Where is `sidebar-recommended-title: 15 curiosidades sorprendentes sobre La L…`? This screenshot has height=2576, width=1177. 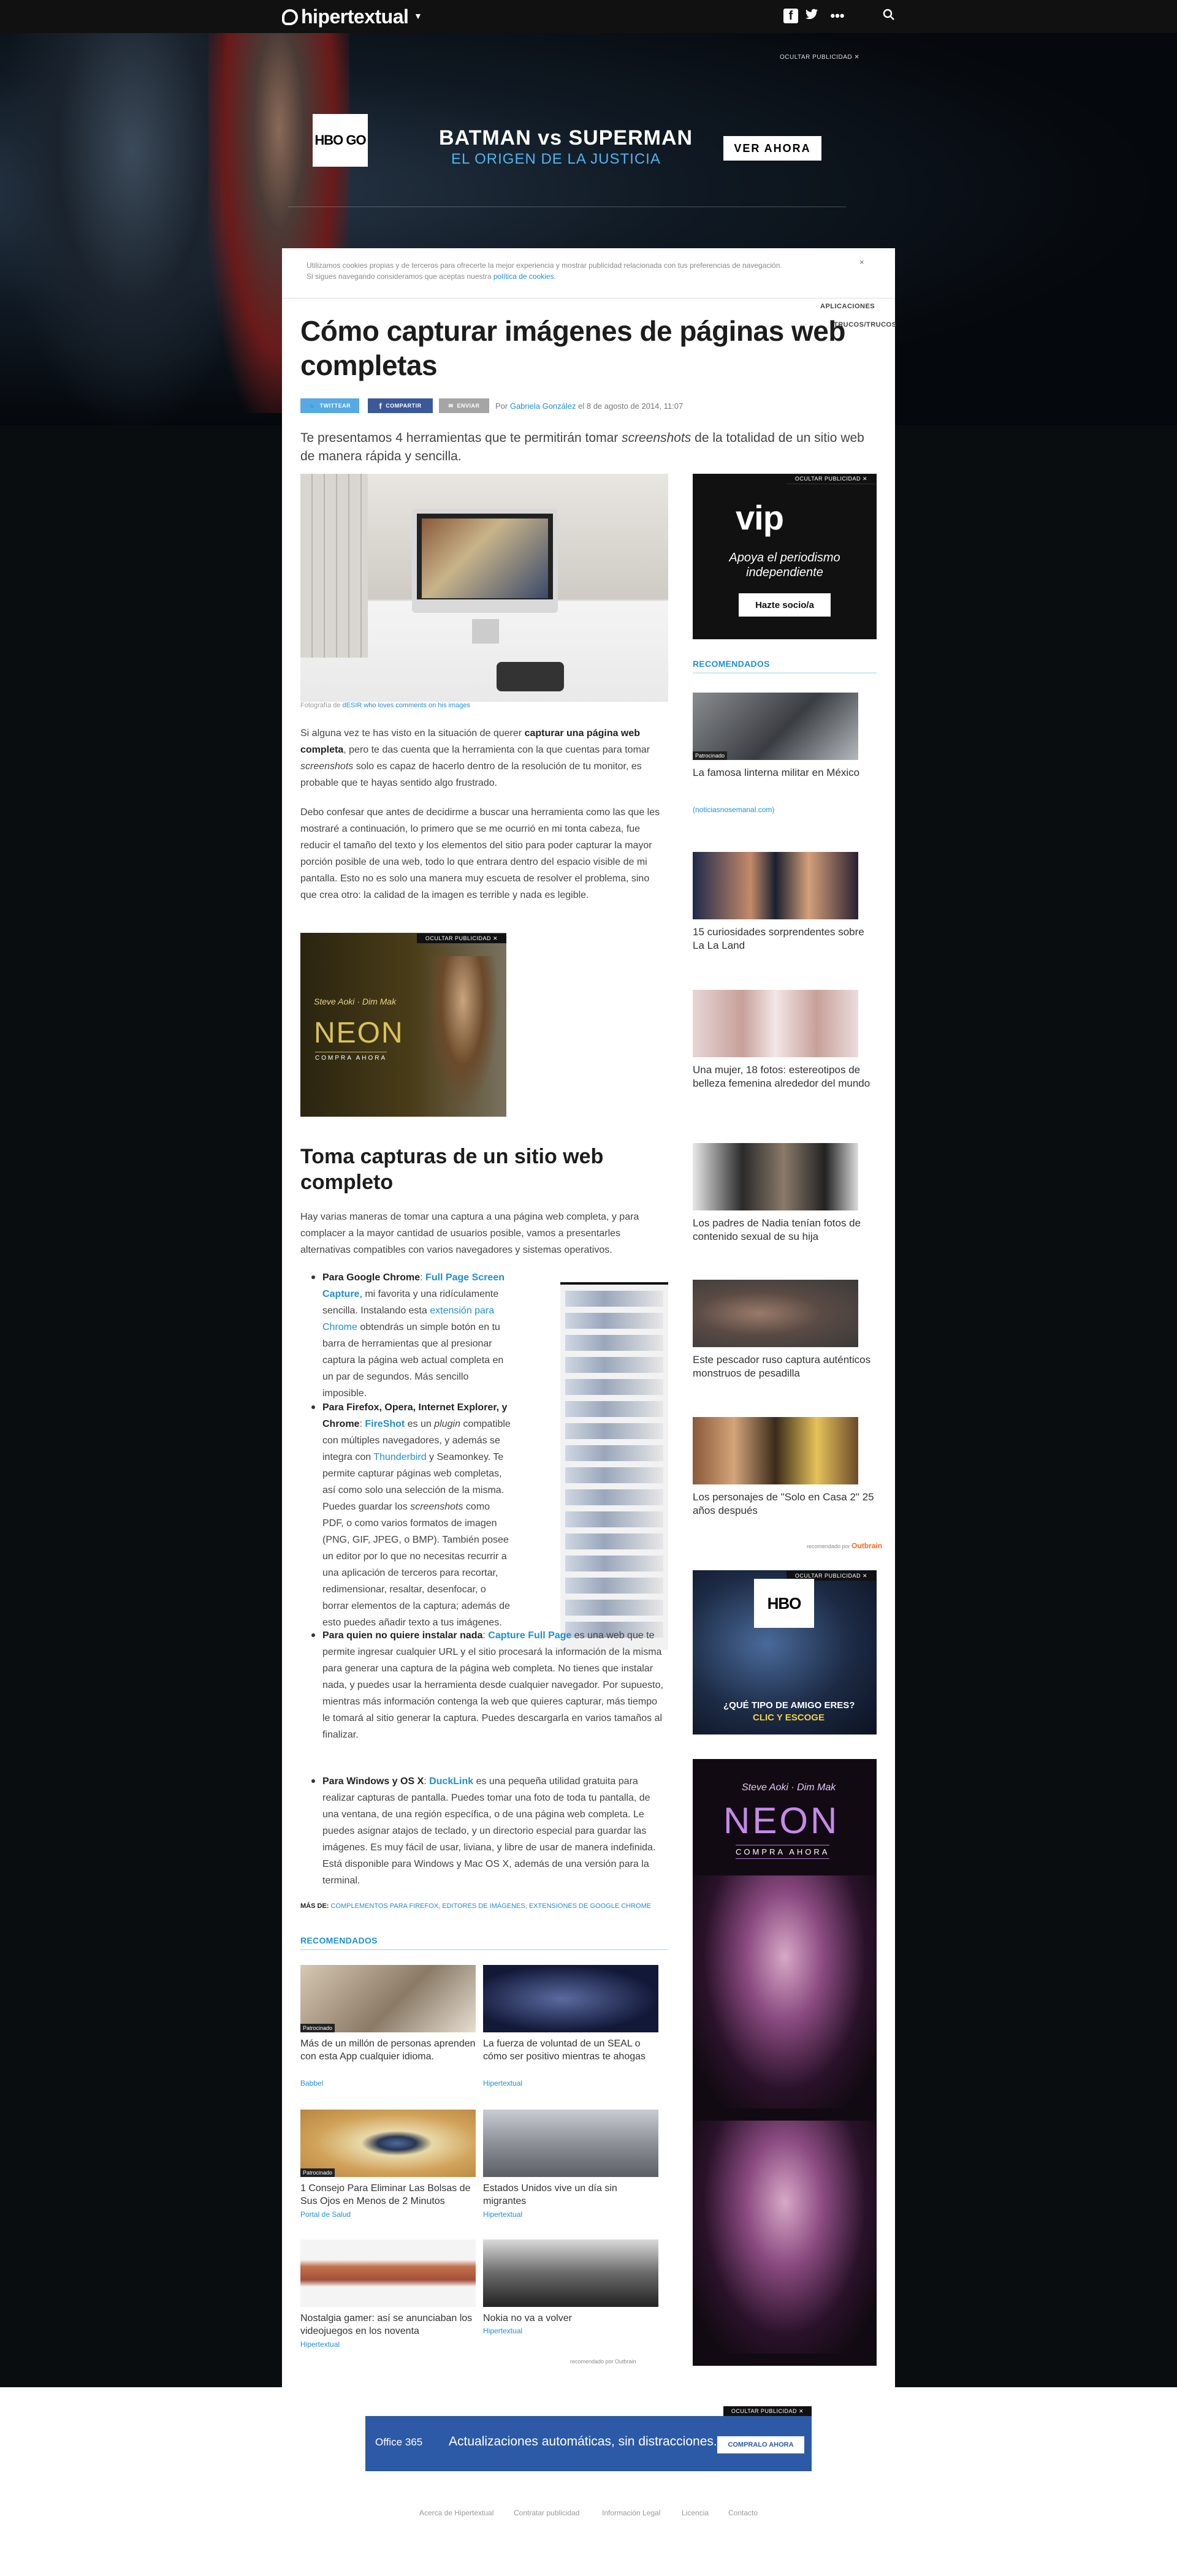 sidebar-recommended-title: 15 curiosidades sorprendentes sobre La L… is located at coordinates (785, 938).